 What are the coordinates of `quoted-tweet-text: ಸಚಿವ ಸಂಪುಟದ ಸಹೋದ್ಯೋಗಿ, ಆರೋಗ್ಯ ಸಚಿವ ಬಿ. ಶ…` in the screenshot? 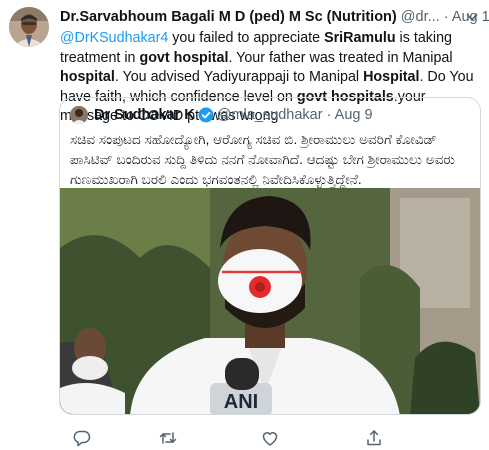 It's located at (262, 159).